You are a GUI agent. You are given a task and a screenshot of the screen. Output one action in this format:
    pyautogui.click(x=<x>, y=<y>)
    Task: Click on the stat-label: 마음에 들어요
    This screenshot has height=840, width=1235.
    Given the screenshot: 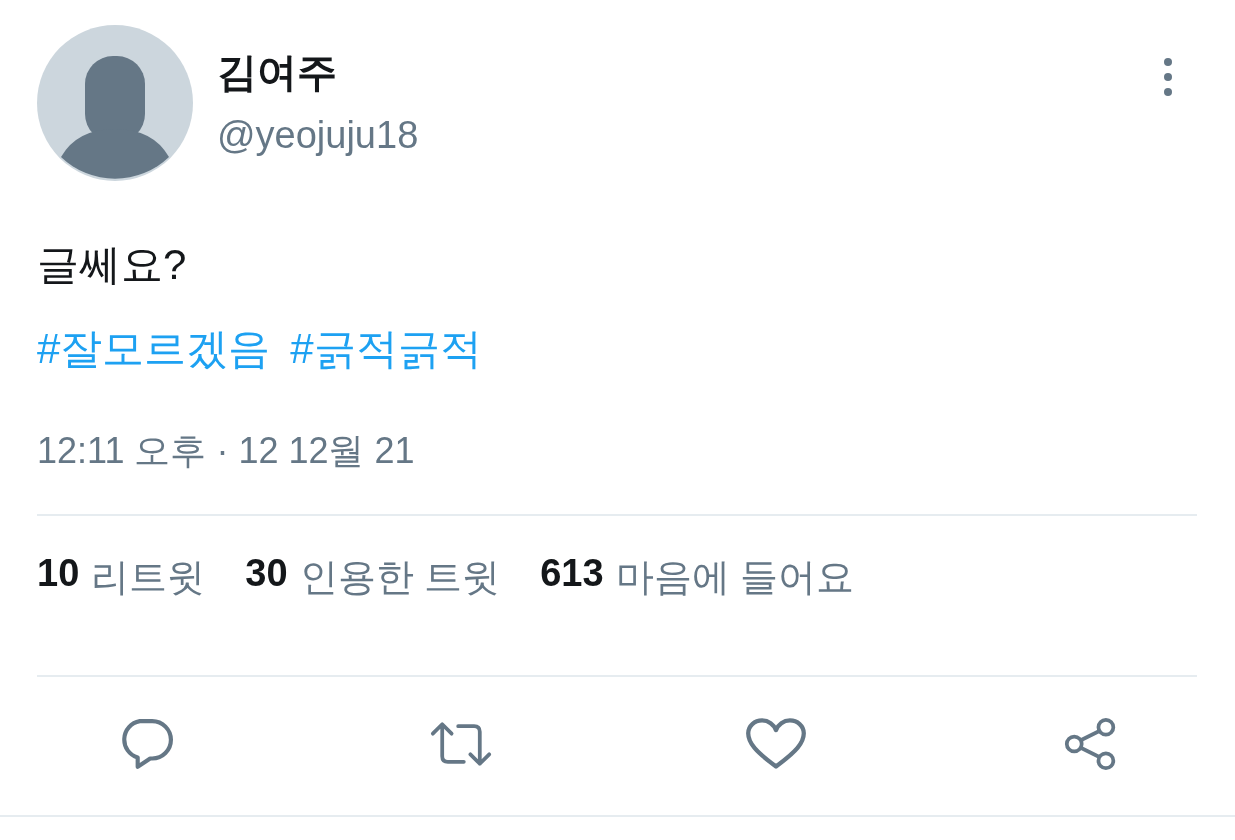 What is the action you would take?
    pyautogui.click(x=735, y=577)
    